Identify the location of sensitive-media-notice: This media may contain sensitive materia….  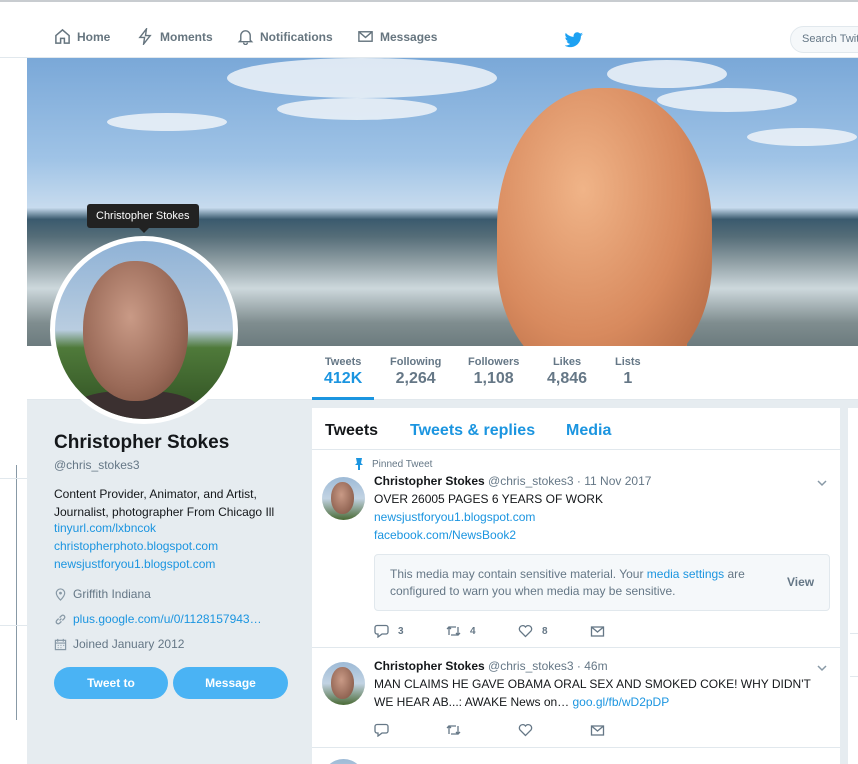
(602, 582).